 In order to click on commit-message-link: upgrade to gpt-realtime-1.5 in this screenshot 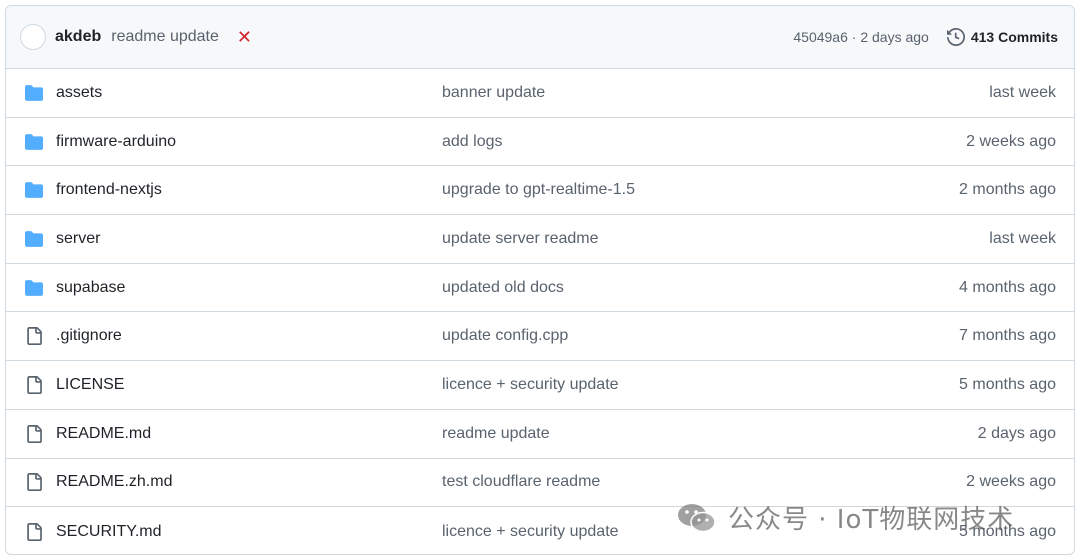, I will do `click(659, 190)`.